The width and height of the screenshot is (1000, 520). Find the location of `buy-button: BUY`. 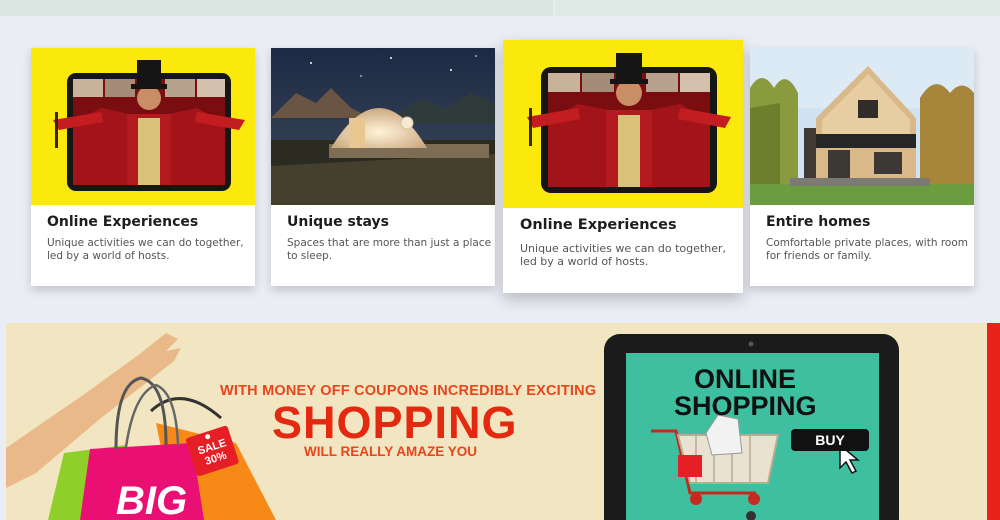

buy-button: BUY is located at coordinates (830, 440).